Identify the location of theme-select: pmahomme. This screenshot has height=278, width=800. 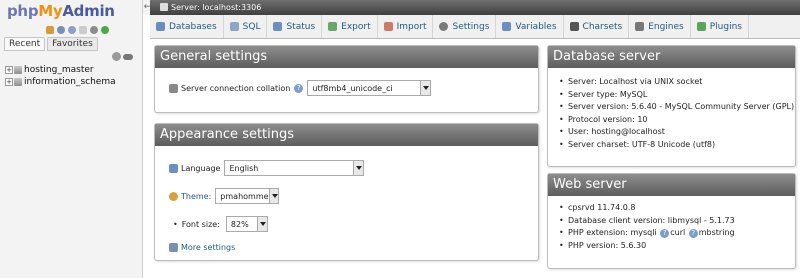
(247, 196).